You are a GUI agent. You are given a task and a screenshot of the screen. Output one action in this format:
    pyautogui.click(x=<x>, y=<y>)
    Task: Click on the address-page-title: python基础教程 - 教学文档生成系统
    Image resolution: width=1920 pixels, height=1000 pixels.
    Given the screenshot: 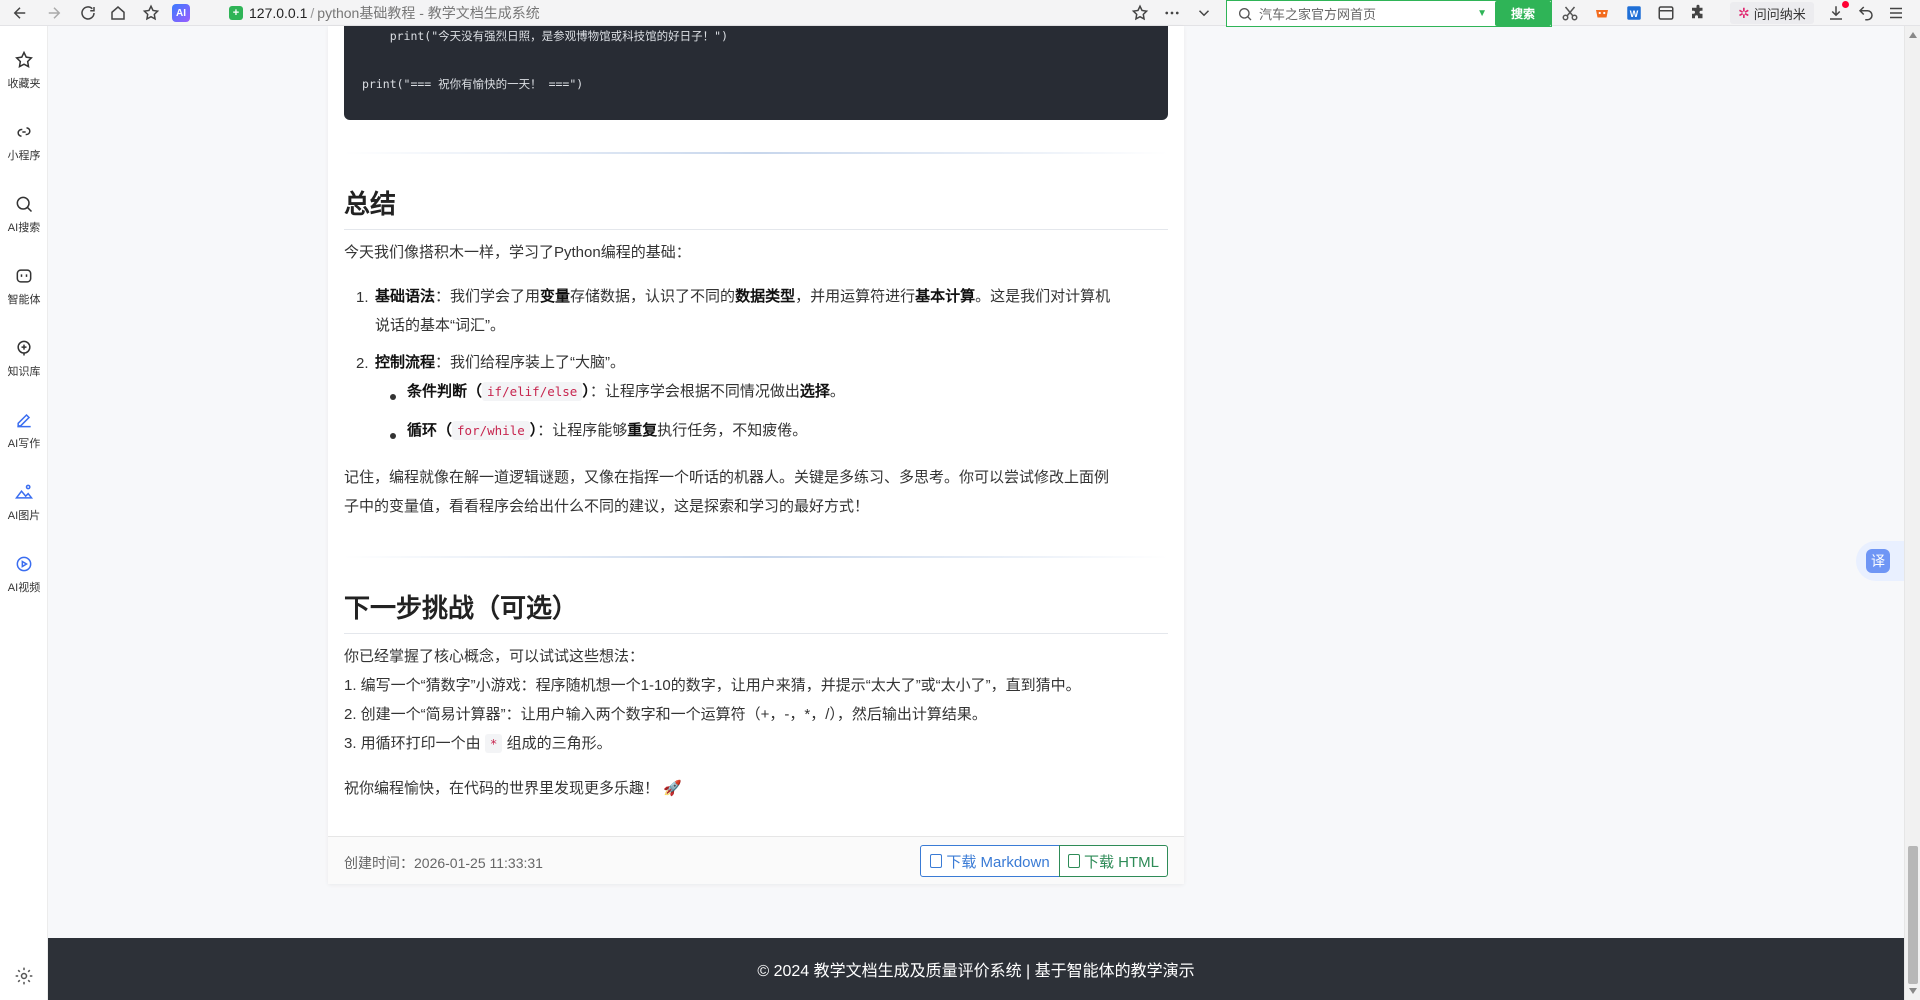 What is the action you would take?
    pyautogui.click(x=428, y=13)
    